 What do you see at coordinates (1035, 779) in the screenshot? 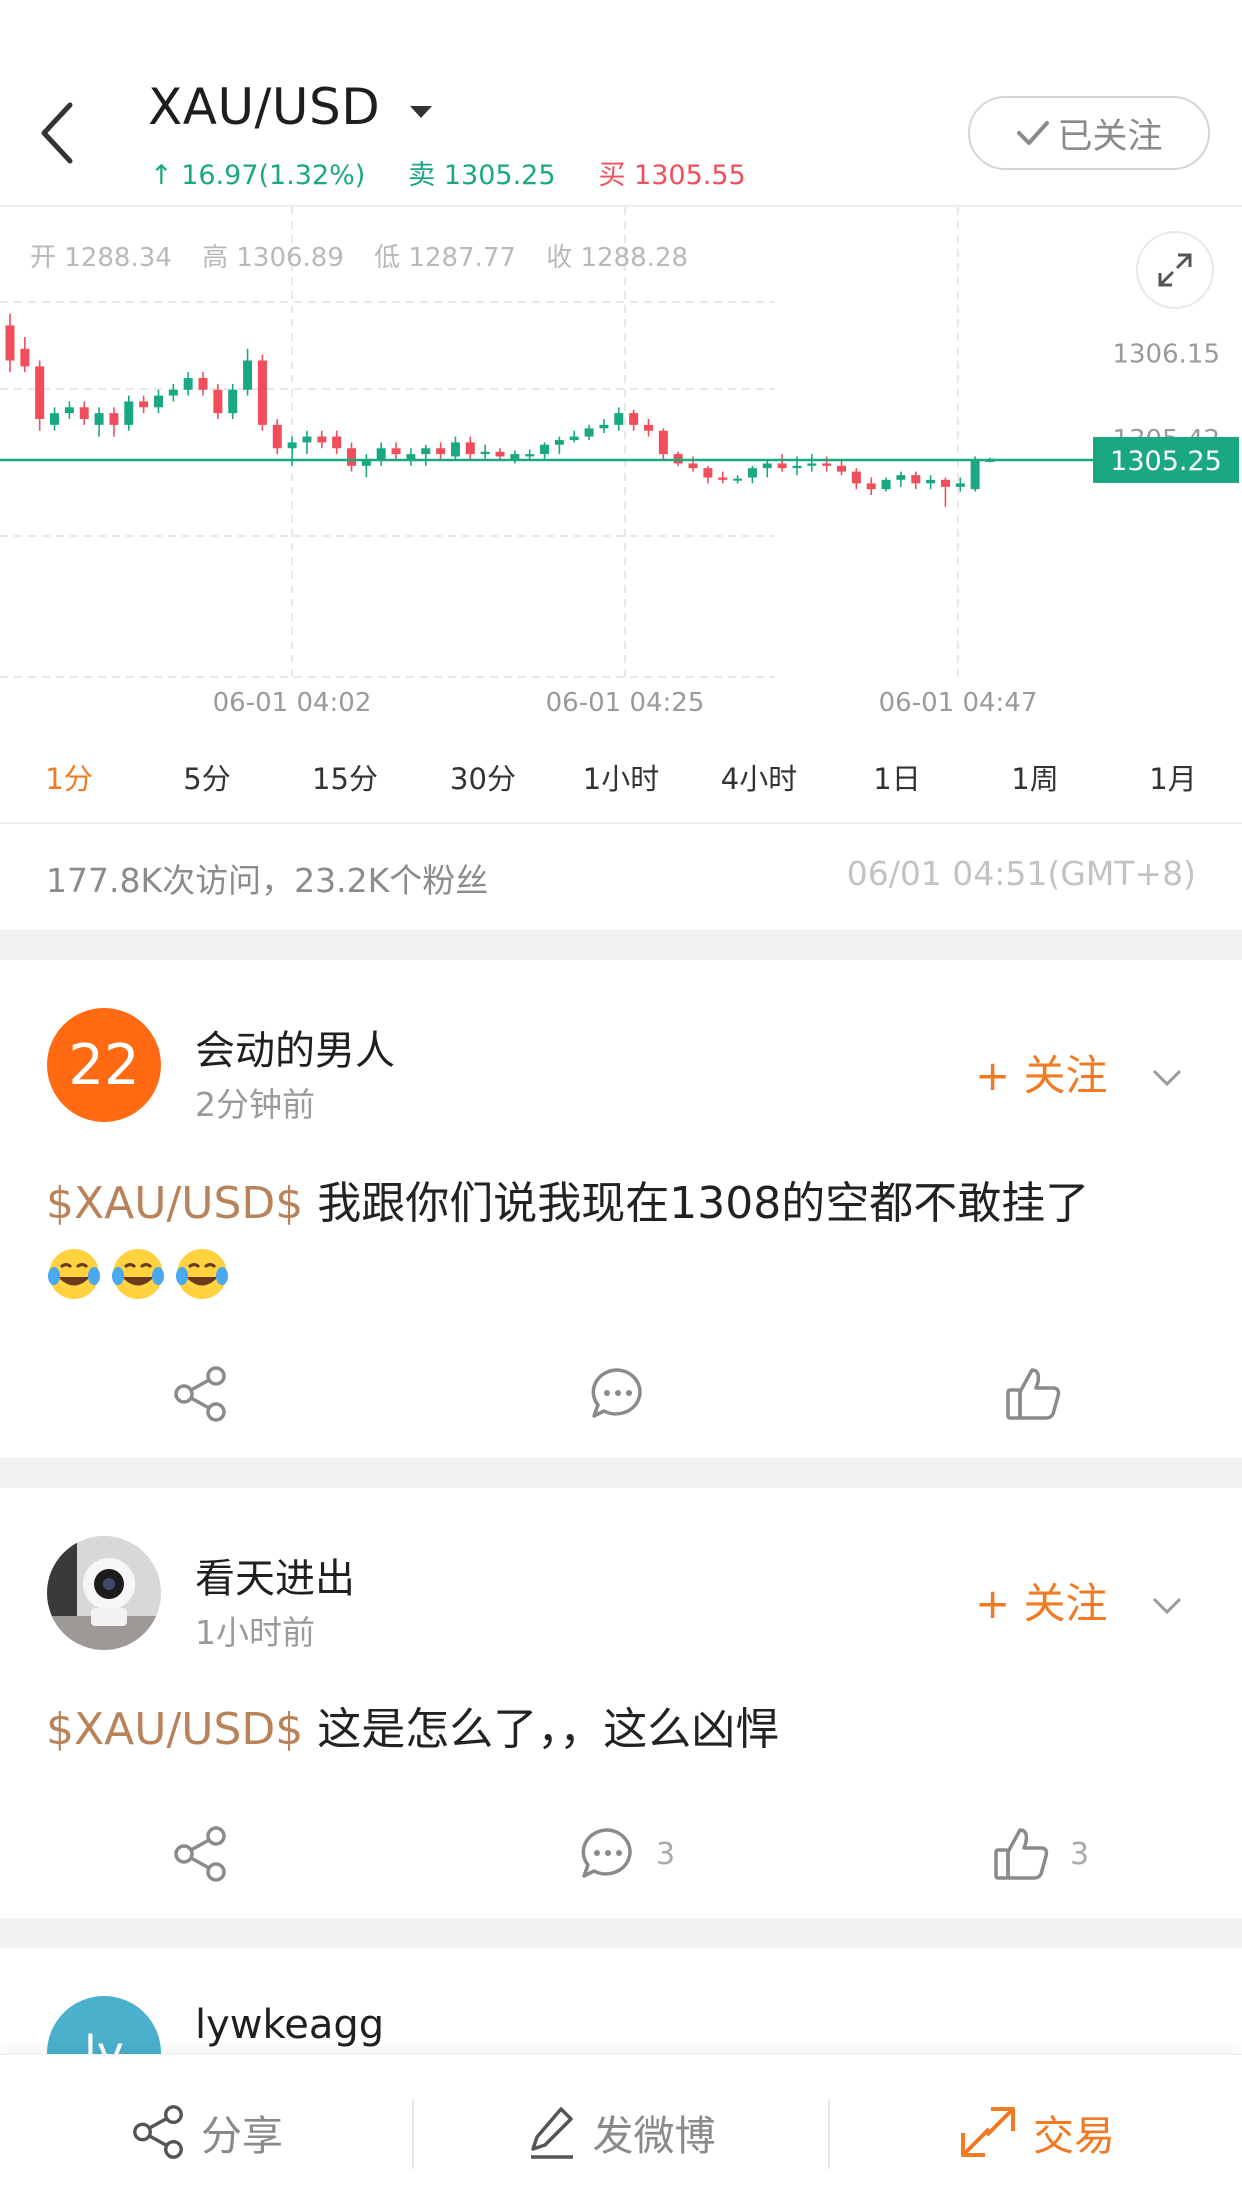
I see `period-tab: 1周` at bounding box center [1035, 779].